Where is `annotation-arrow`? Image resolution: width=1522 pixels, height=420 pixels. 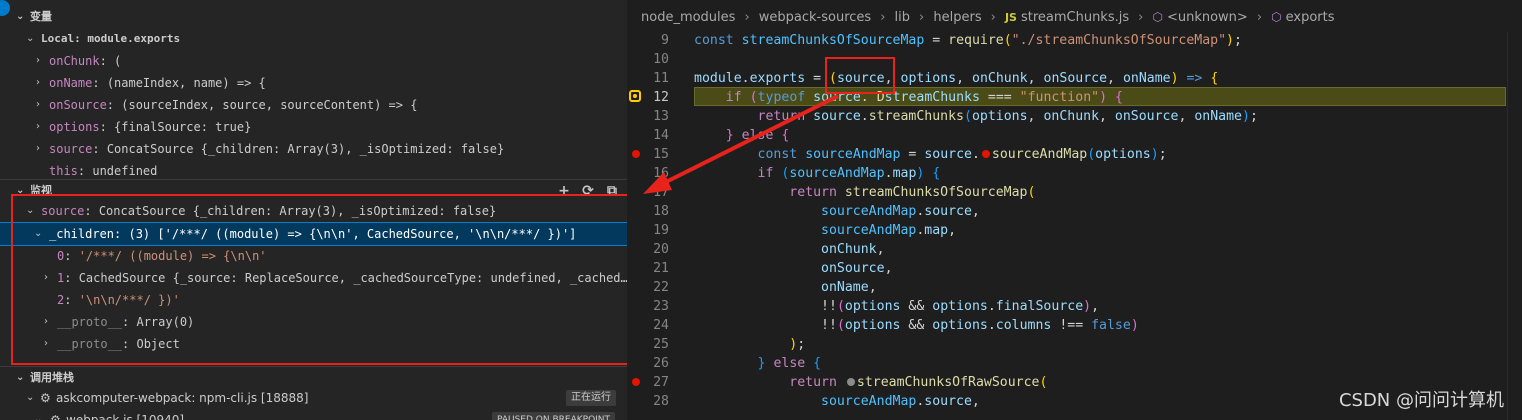 annotation-arrow is located at coordinates (741, 144).